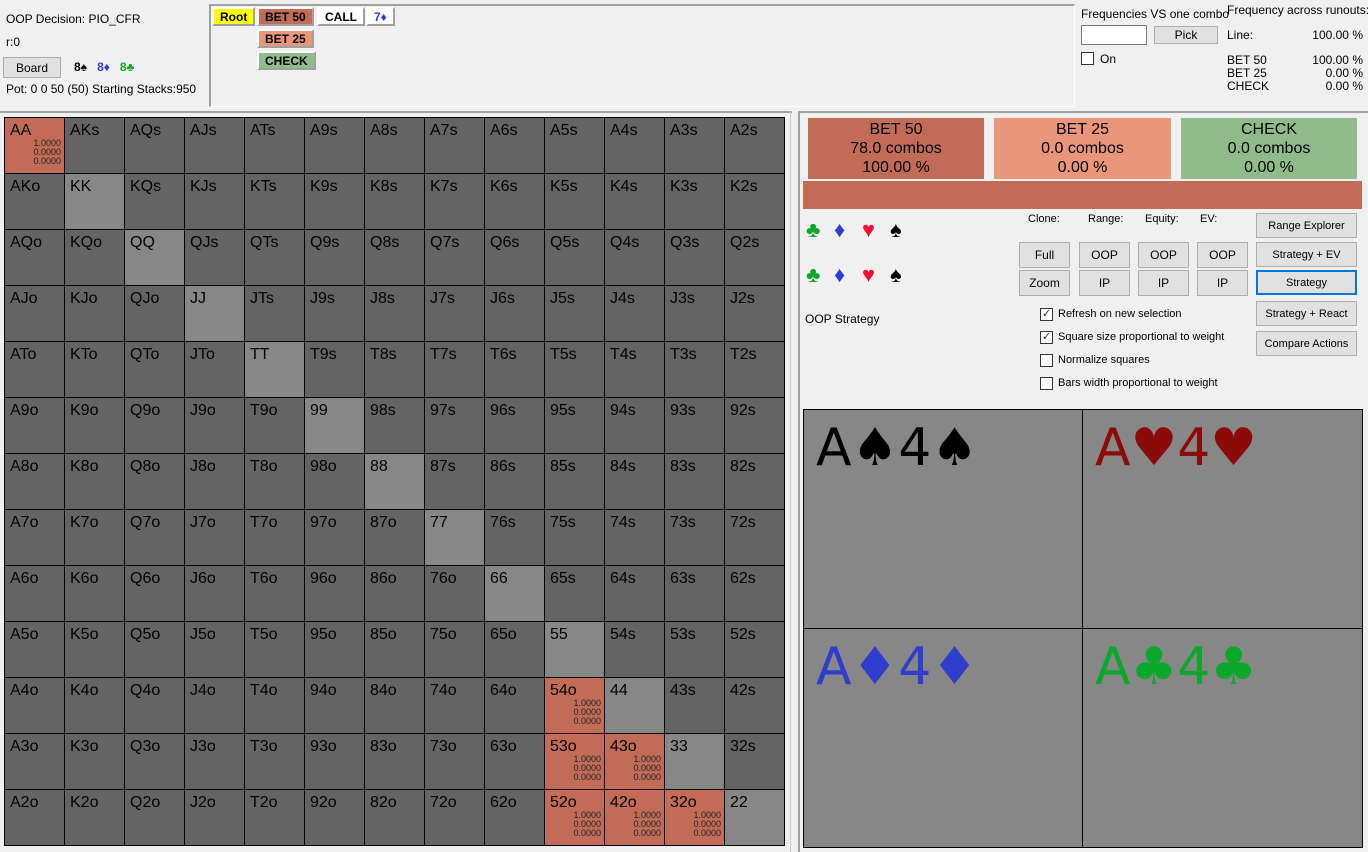 The image size is (1368, 852). I want to click on hand-cell-KK: KK, so click(95, 202).